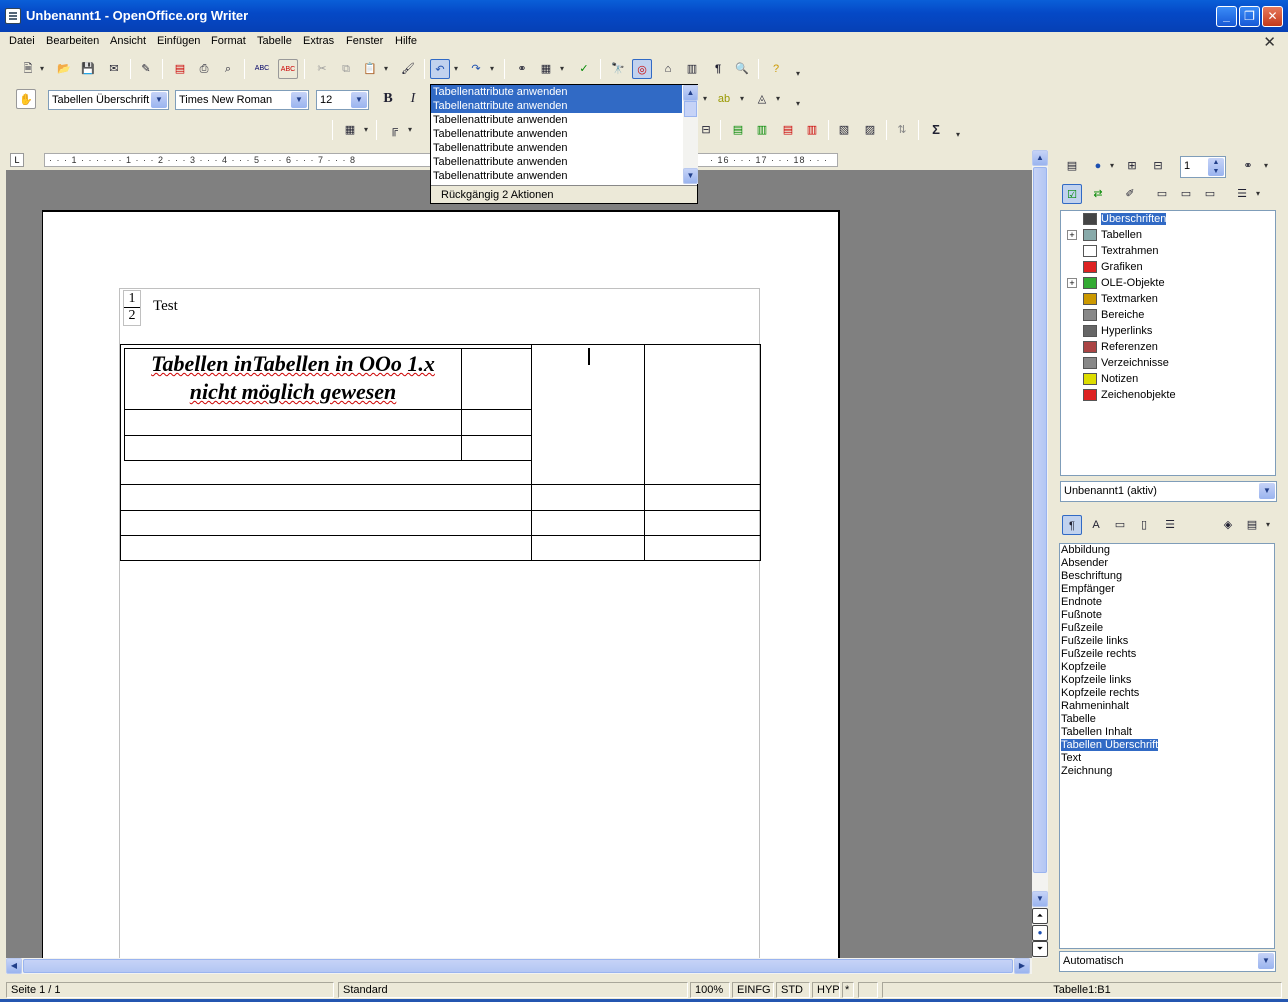  Describe the element at coordinates (72, 41) in the screenshot. I see `menu-bearbeiten: Bearbeiten` at that location.